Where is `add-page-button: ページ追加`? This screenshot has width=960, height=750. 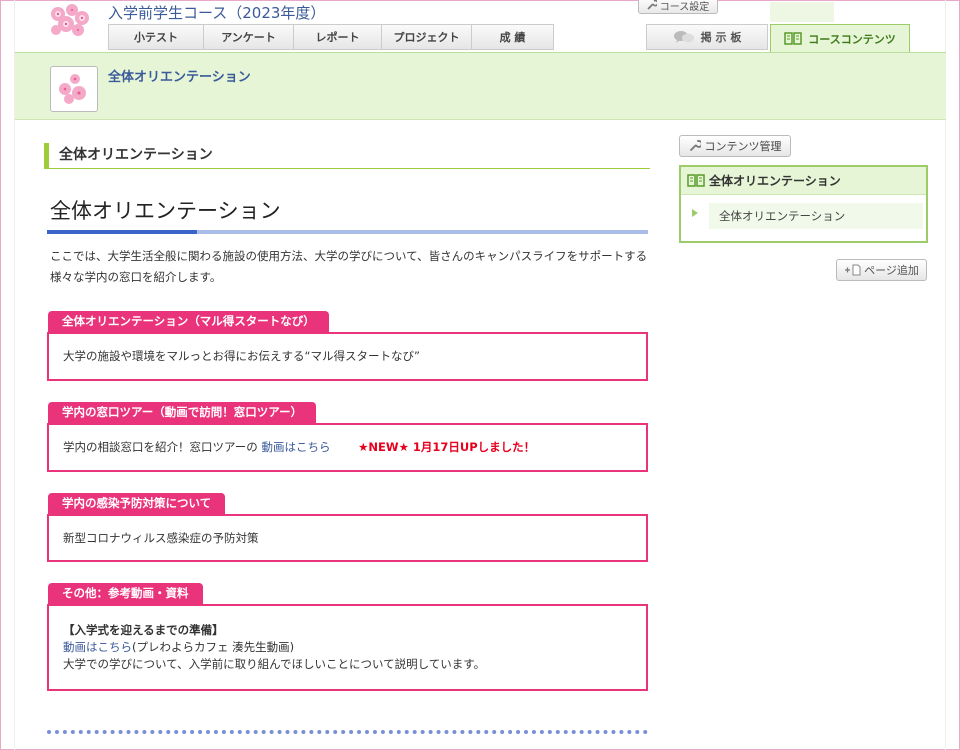
add-page-button: ページ追加 is located at coordinates (881, 270).